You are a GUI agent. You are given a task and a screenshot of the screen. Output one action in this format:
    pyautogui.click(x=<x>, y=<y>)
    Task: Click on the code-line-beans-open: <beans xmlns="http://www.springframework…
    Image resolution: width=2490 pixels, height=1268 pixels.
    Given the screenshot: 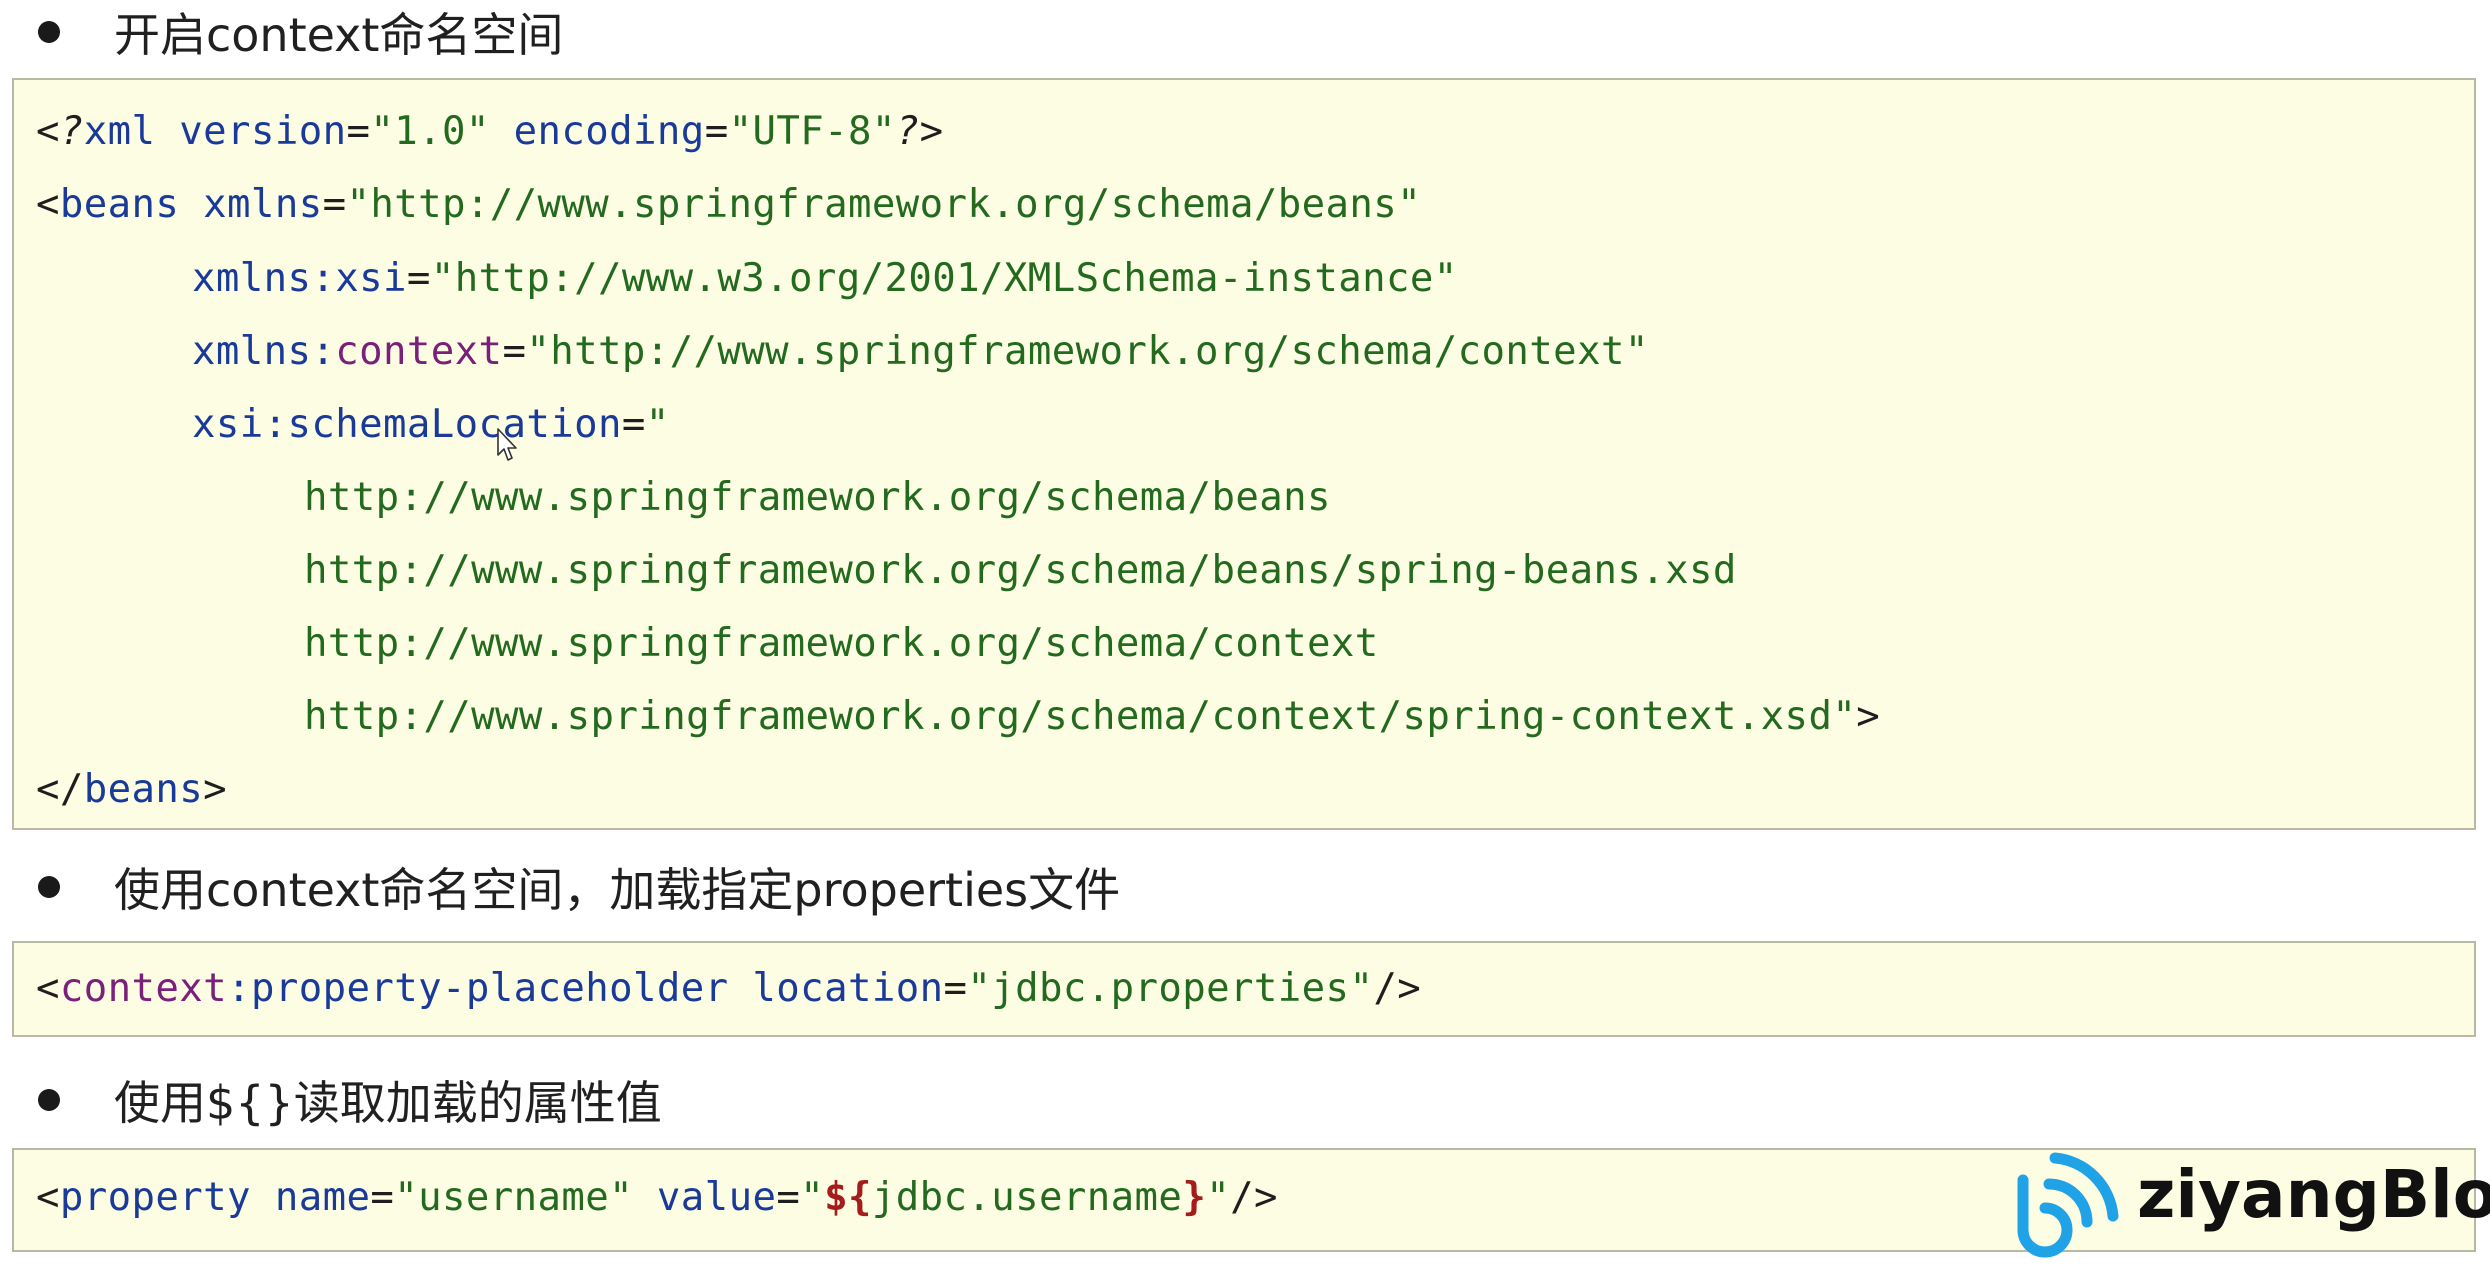 What is the action you would take?
    pyautogui.click(x=729, y=204)
    